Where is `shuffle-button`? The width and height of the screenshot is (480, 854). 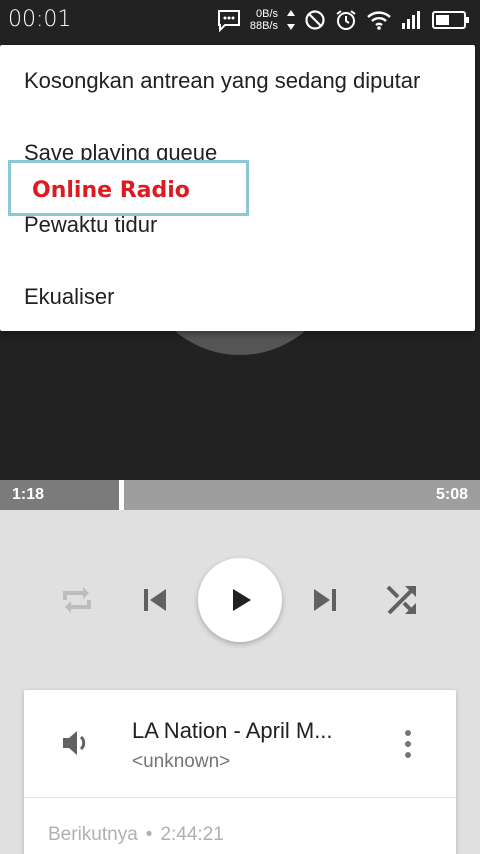
shuffle-button is located at coordinates (402, 600).